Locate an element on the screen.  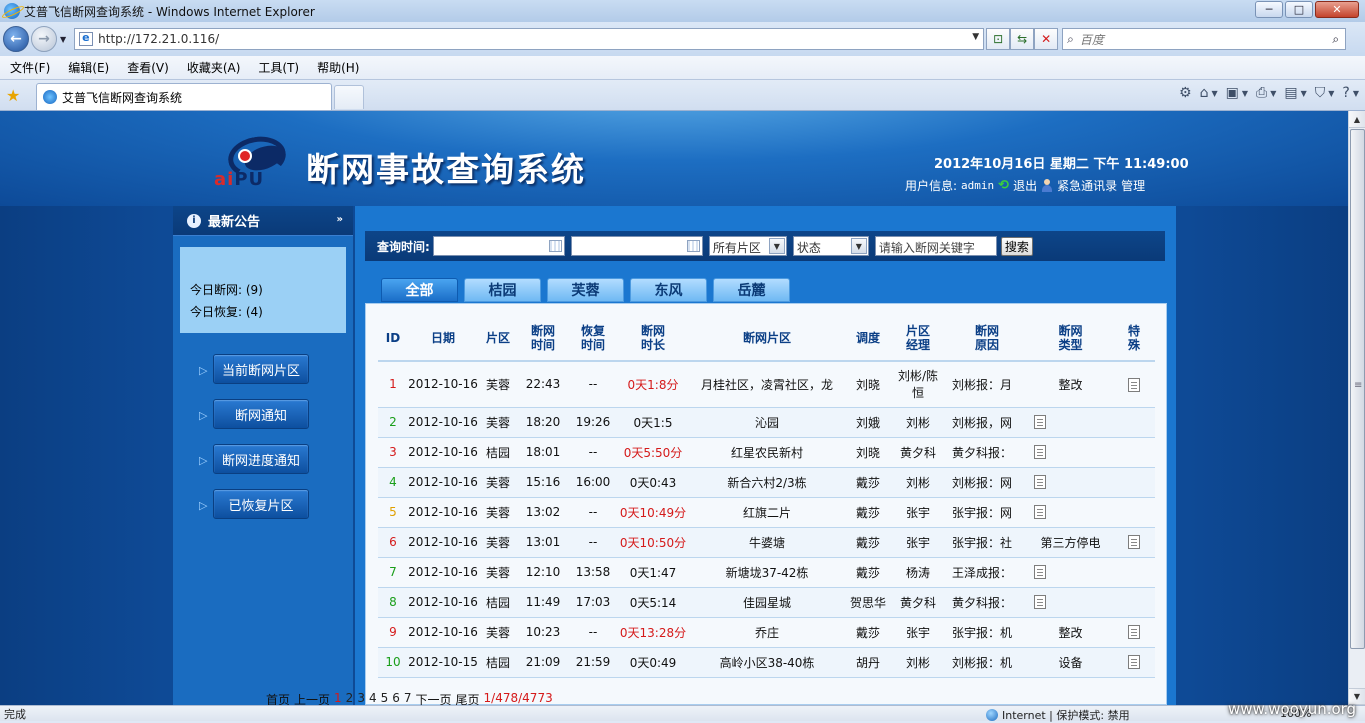
new-tab-button is located at coordinates (349, 97).